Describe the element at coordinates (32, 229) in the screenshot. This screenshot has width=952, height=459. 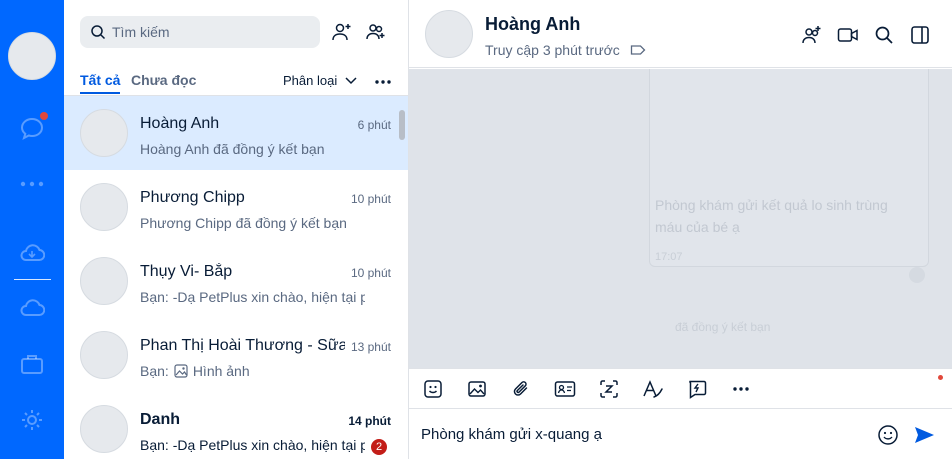
I see `left-nav-rail` at that location.